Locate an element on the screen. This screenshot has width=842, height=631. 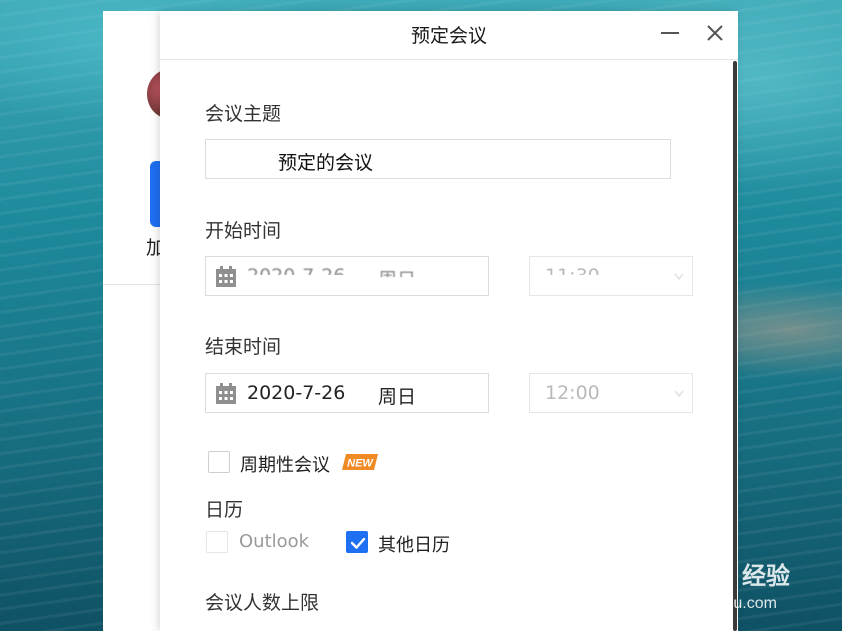
minimize-button is located at coordinates (670, 33).